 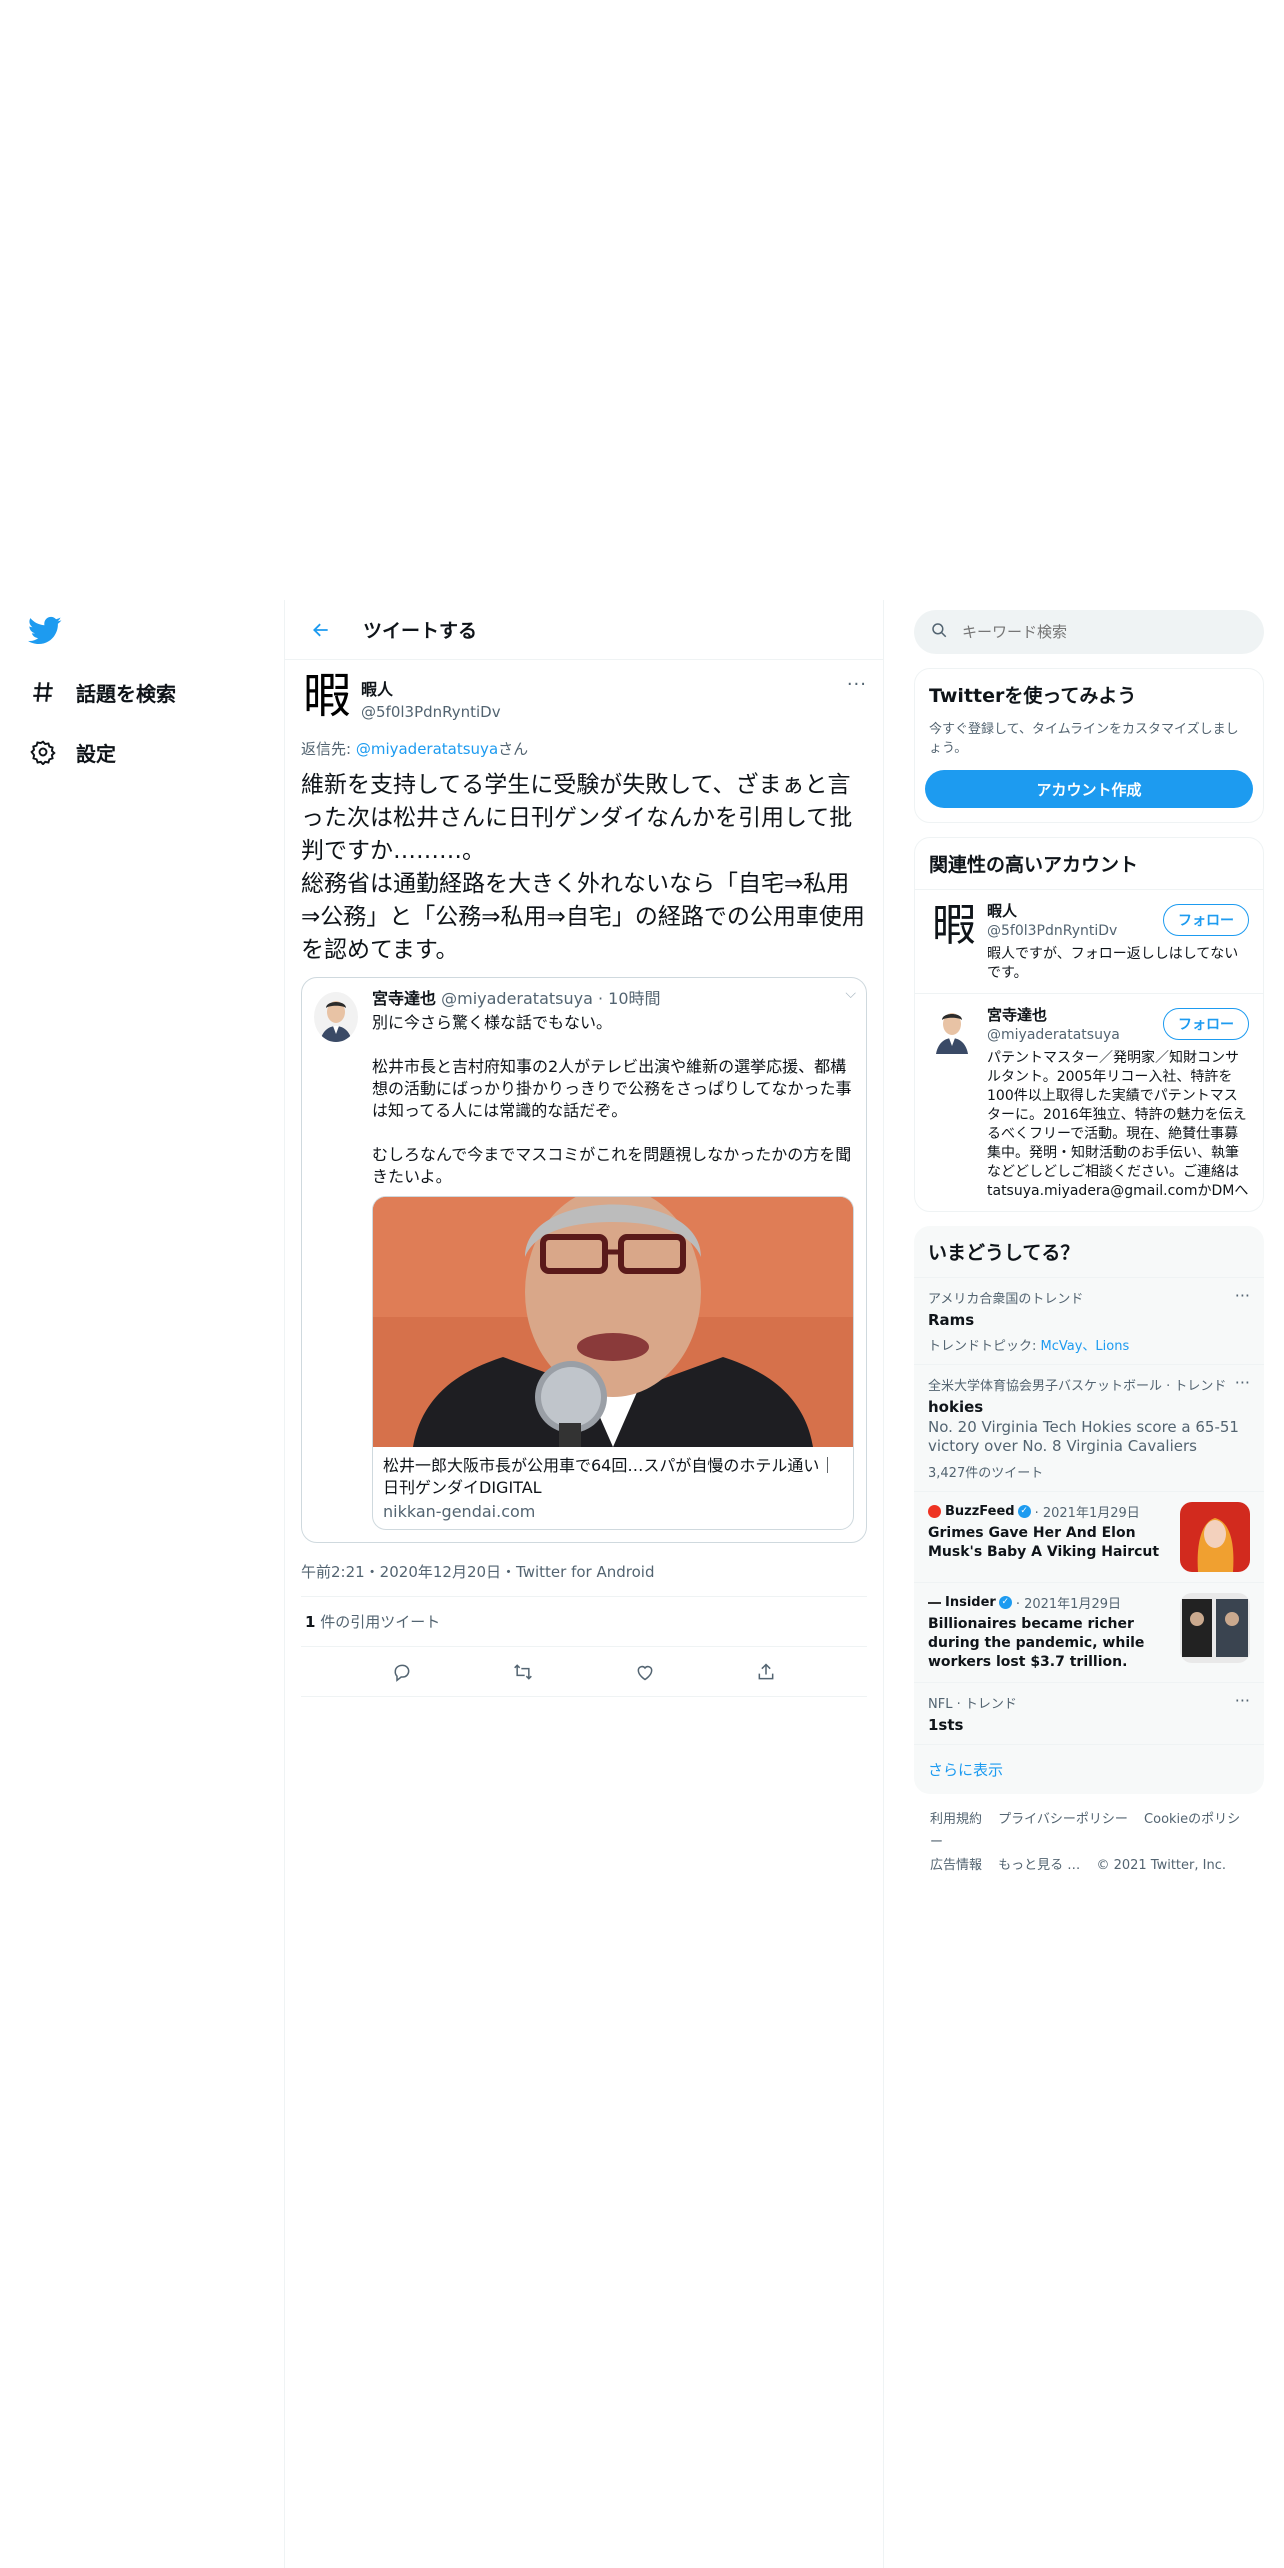 What do you see at coordinates (584, 630) in the screenshot?
I see `page-header: ツイートする` at bounding box center [584, 630].